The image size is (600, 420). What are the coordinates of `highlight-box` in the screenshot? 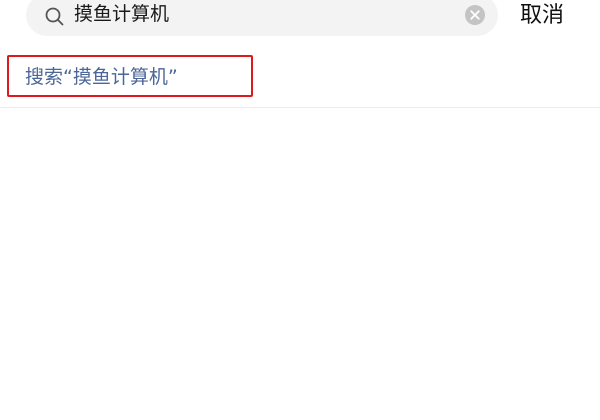 It's located at (130, 76).